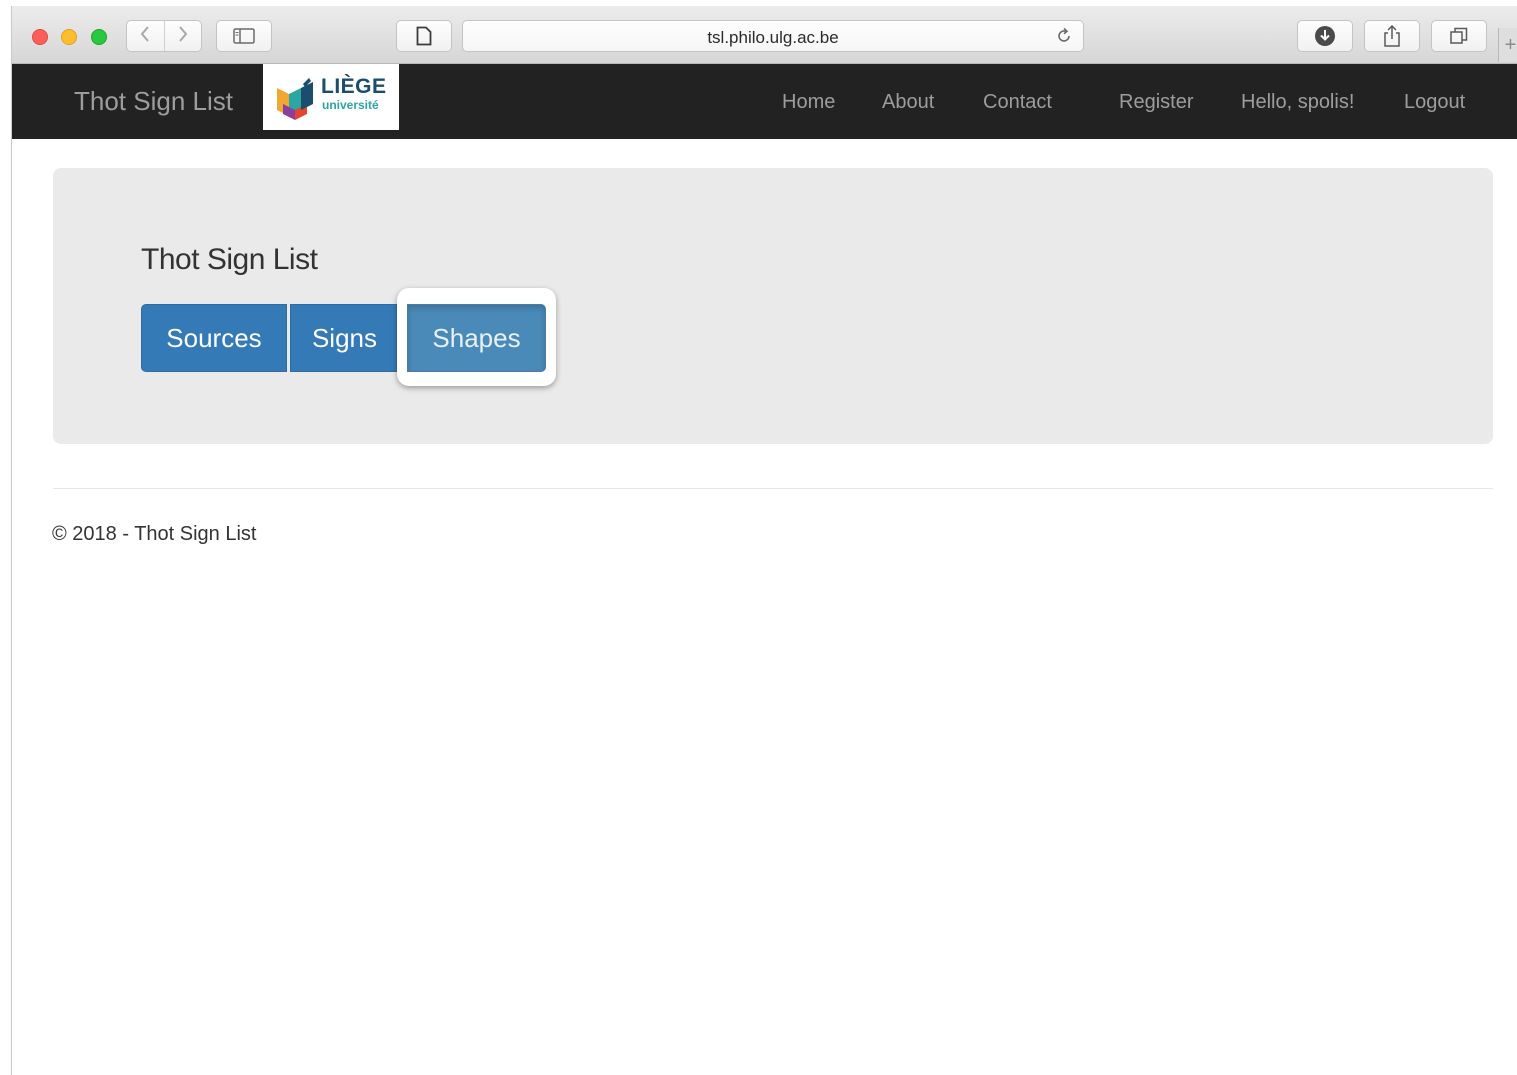 Image resolution: width=1517 pixels, height=1075 pixels. What do you see at coordinates (1156, 102) in the screenshot?
I see `nav-register: Register` at bounding box center [1156, 102].